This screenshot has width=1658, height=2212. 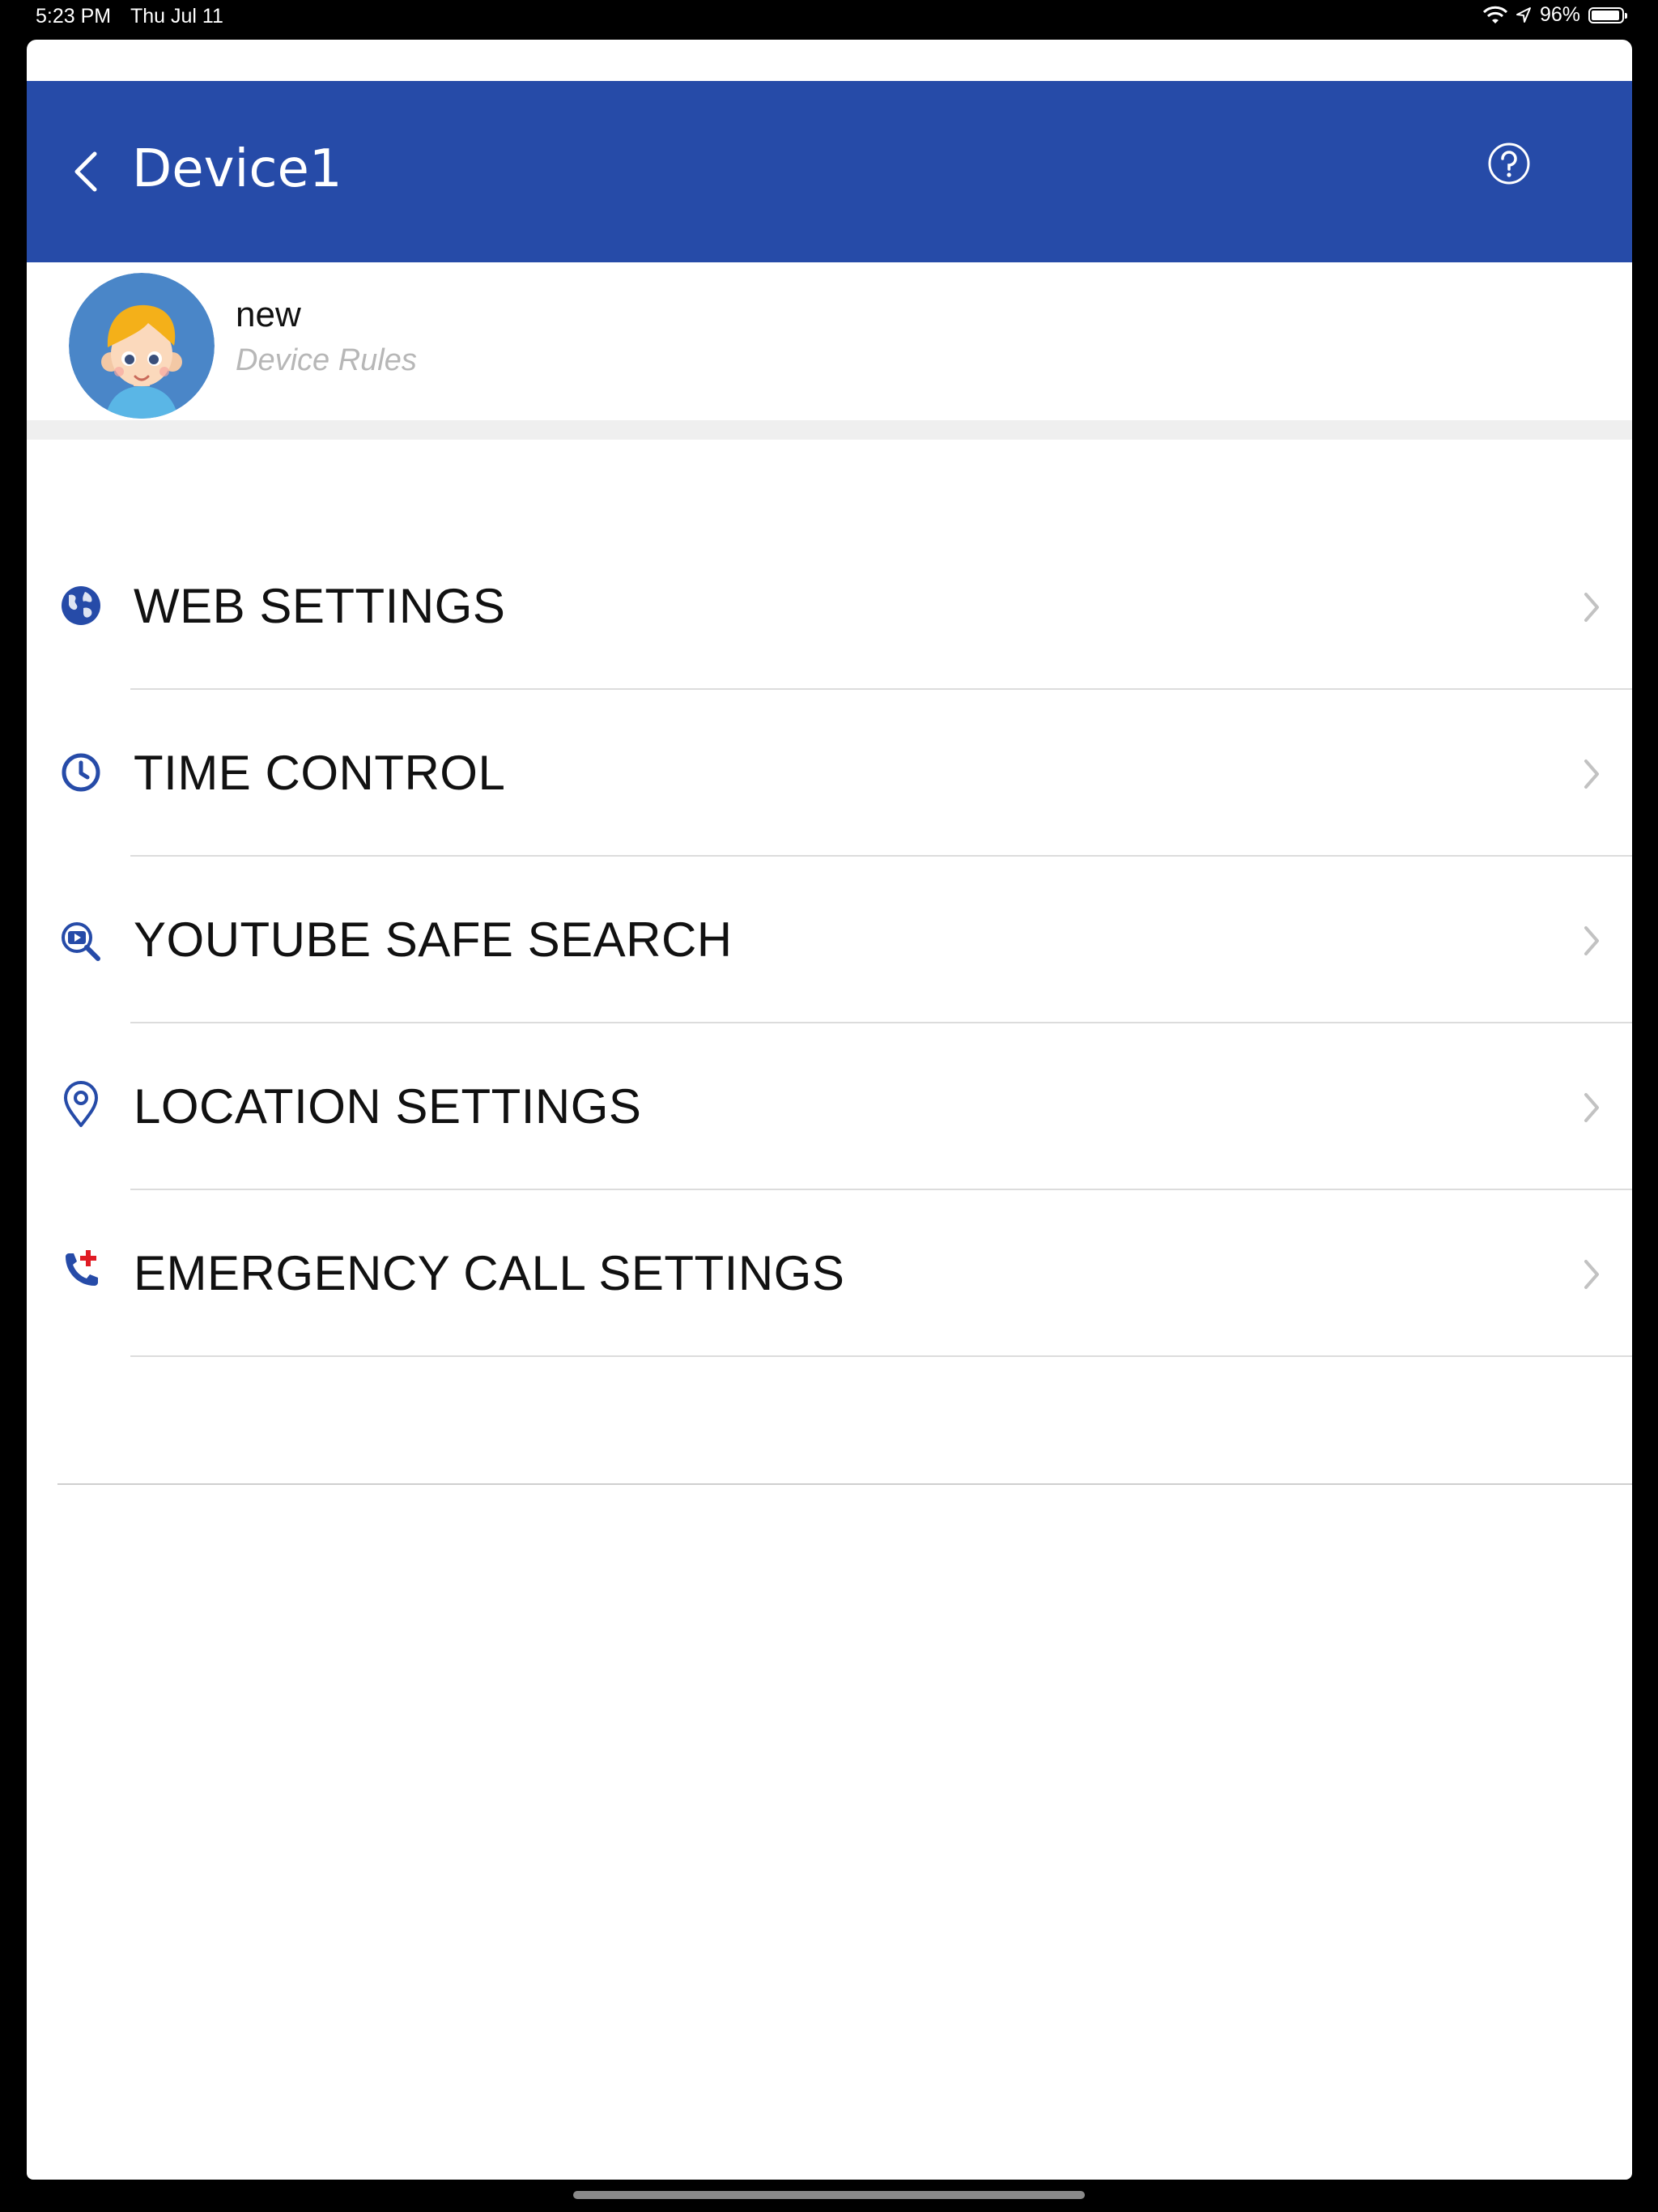 What do you see at coordinates (844, 1484) in the screenshot?
I see `bottom-divider` at bounding box center [844, 1484].